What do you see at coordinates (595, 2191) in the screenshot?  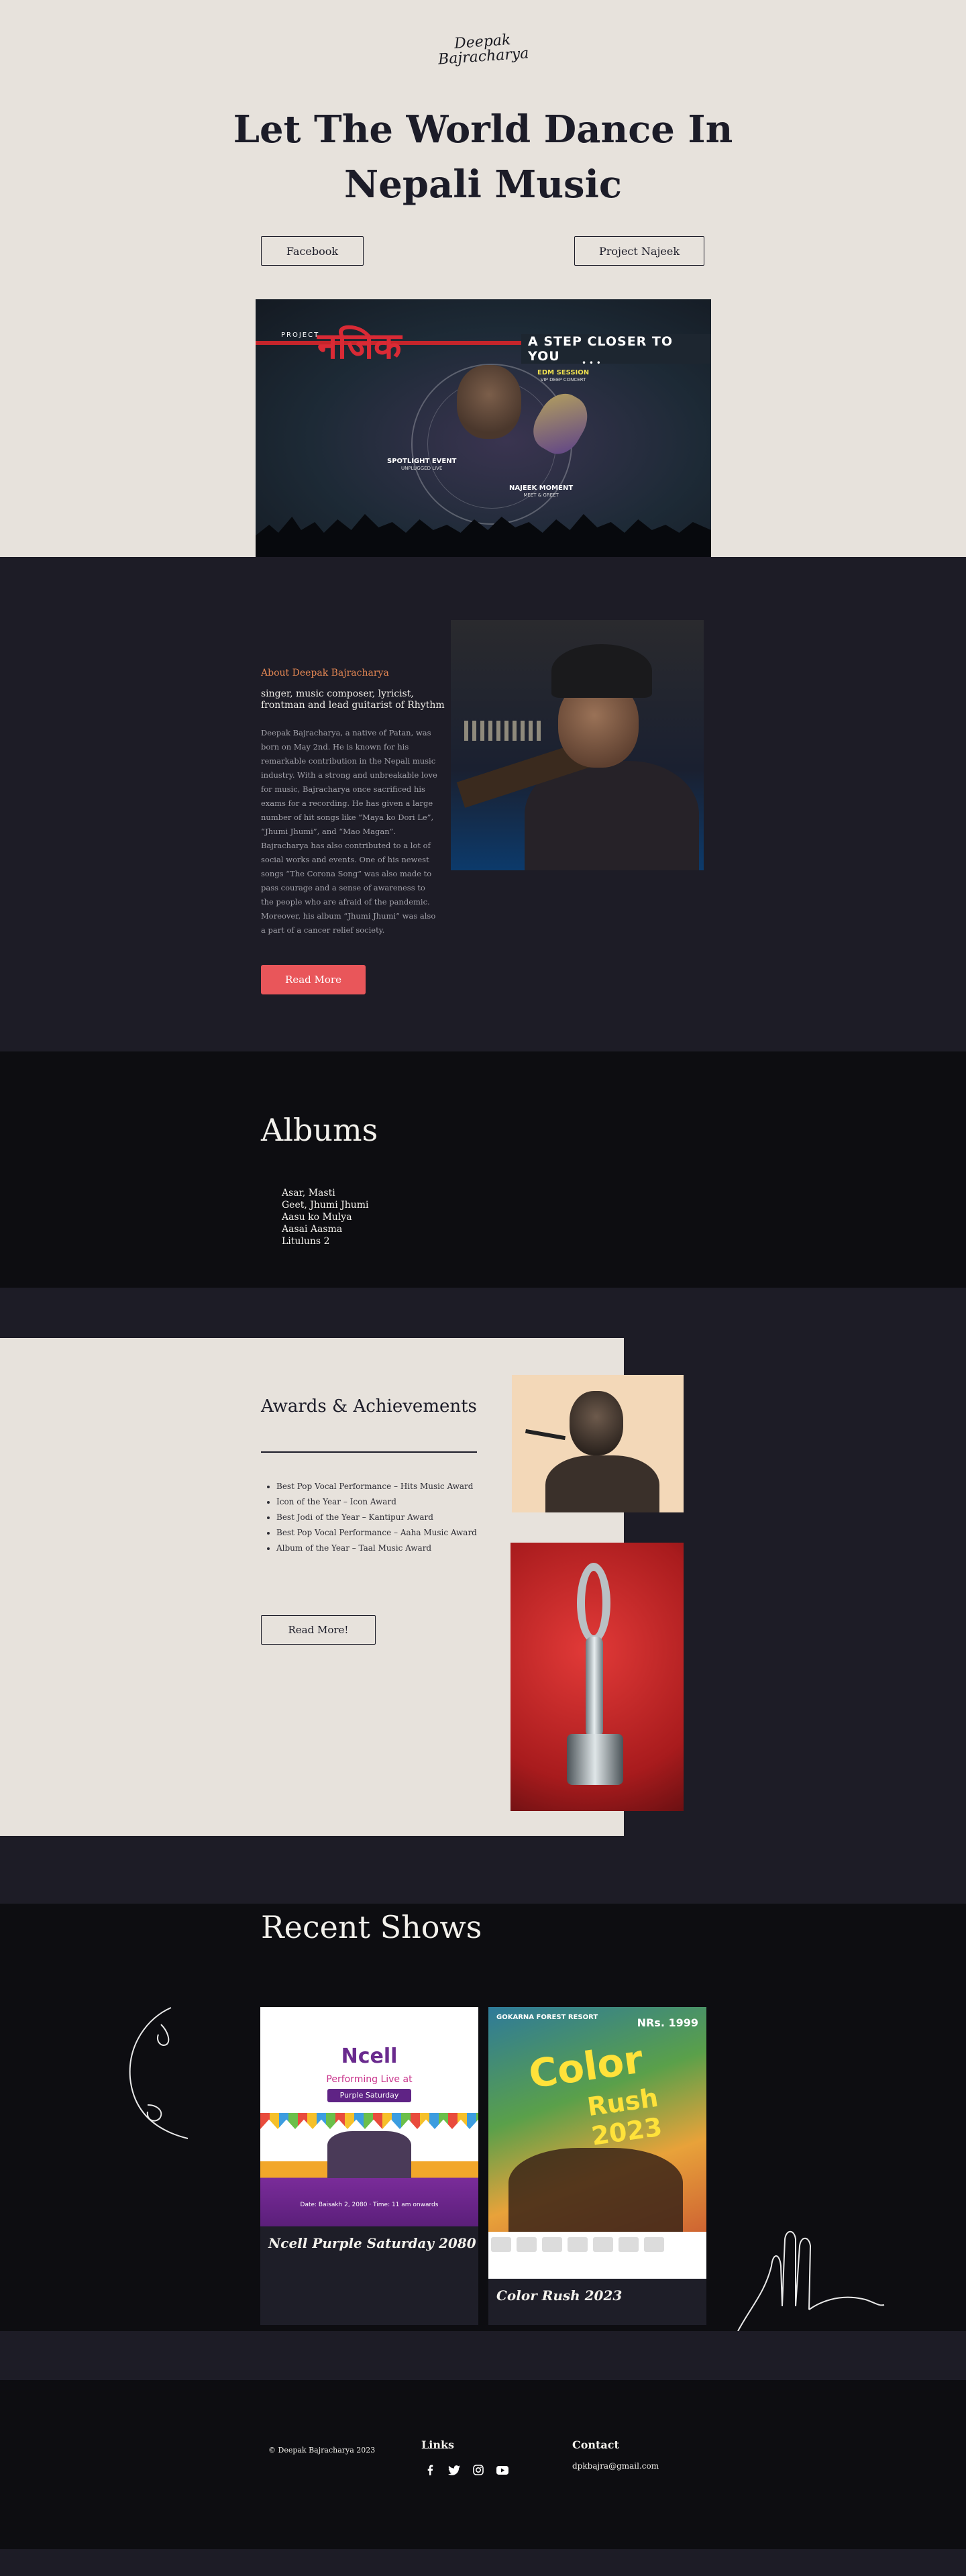 I see `poster-crowd` at bounding box center [595, 2191].